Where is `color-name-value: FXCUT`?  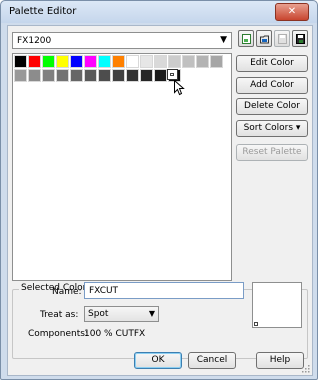
color-name-value: FXCUT is located at coordinates (104, 291).